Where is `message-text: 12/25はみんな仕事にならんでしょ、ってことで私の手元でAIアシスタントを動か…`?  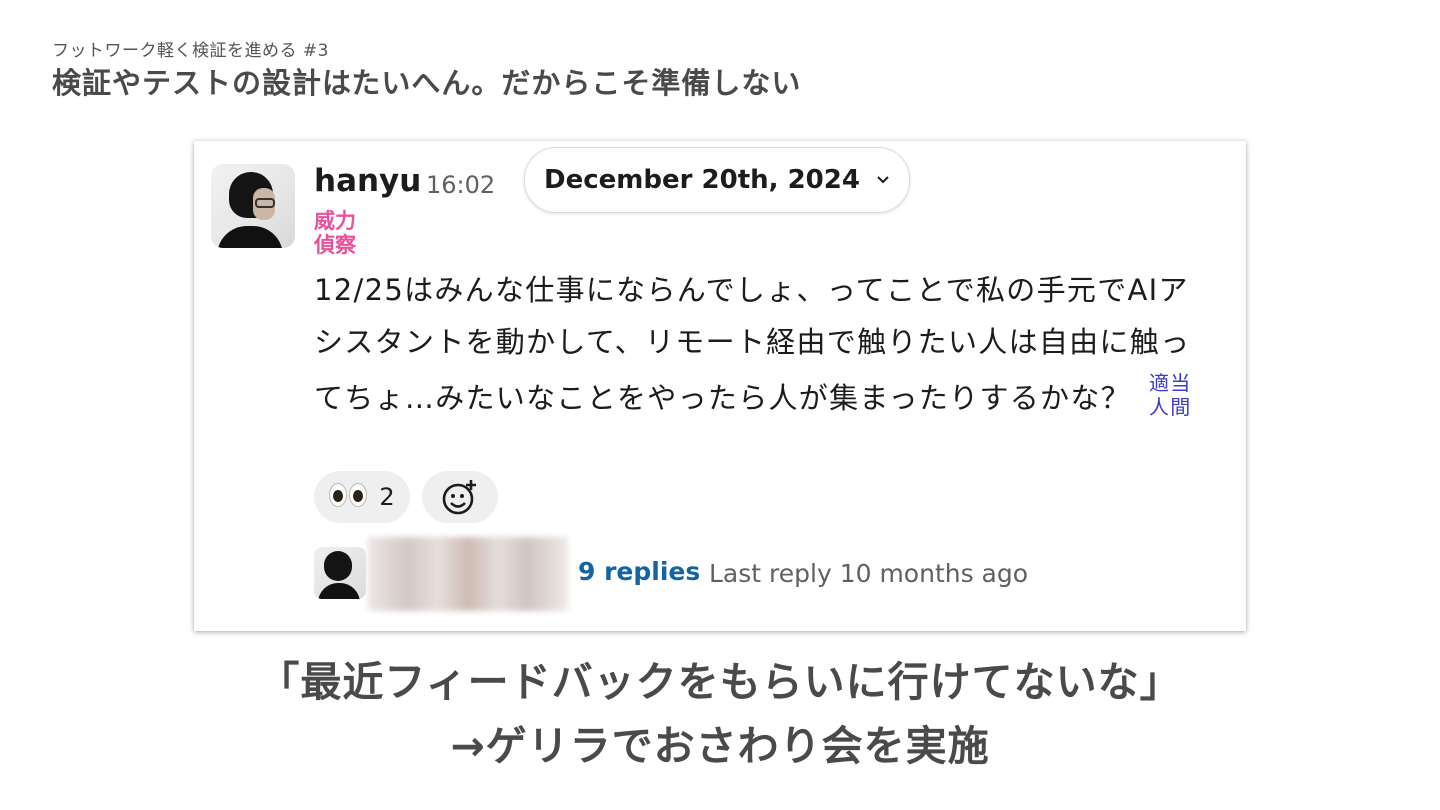
message-text: 12/25はみんな仕事にならんでしょ、ってことで私の手元でAIアシスタントを動か… is located at coordinates (752, 344).